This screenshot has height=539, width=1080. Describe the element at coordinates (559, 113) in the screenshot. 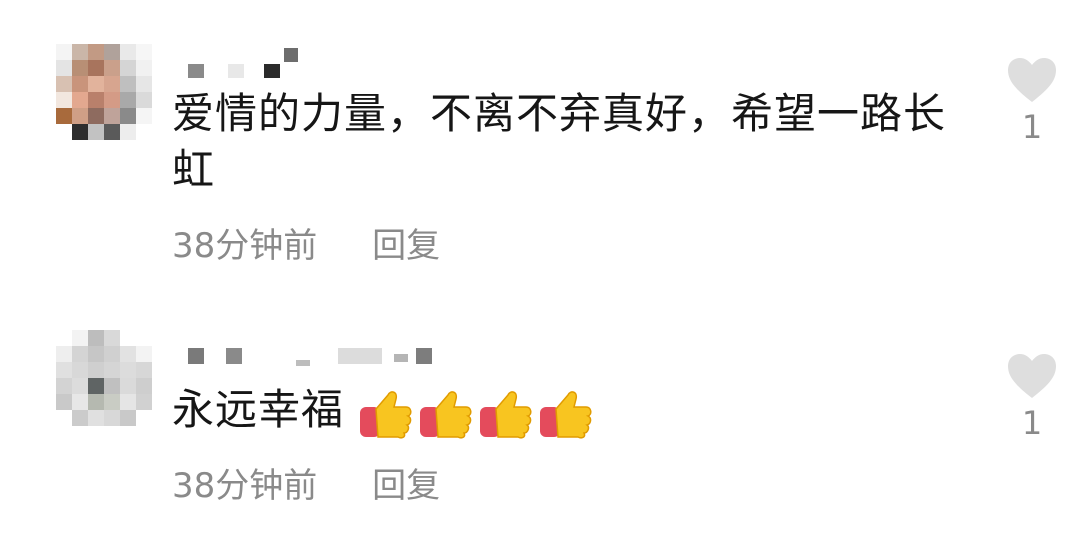

I see `comment-text-line: 爱情的力量，不离不弃真好，希望一路长` at that location.